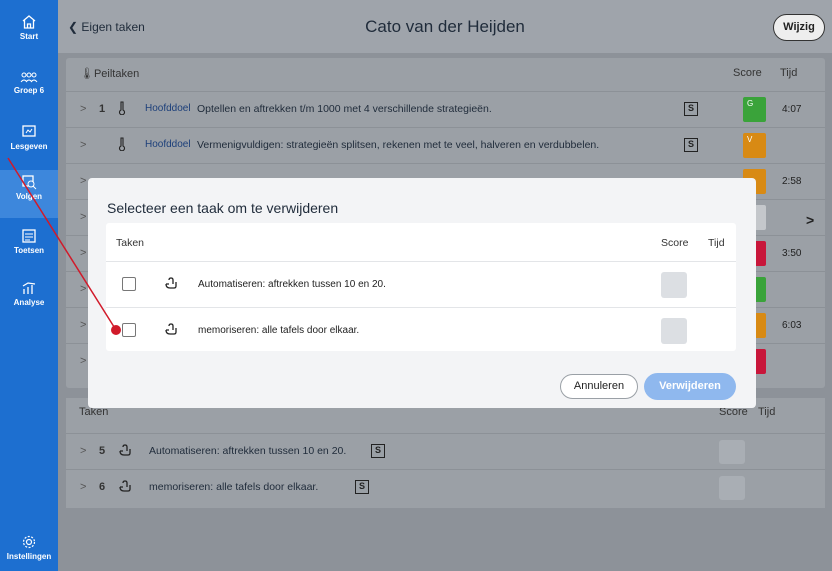 The image size is (832, 571). What do you see at coordinates (102, 451) in the screenshot?
I see `row-number: 5` at bounding box center [102, 451].